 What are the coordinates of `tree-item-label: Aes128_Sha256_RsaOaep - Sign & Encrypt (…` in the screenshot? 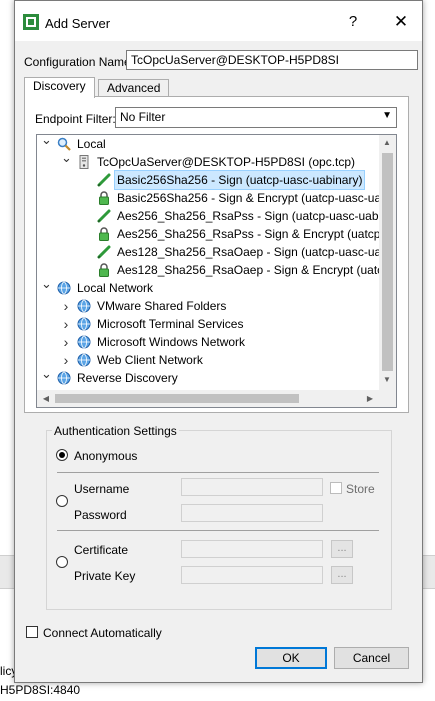 It's located at (253, 270).